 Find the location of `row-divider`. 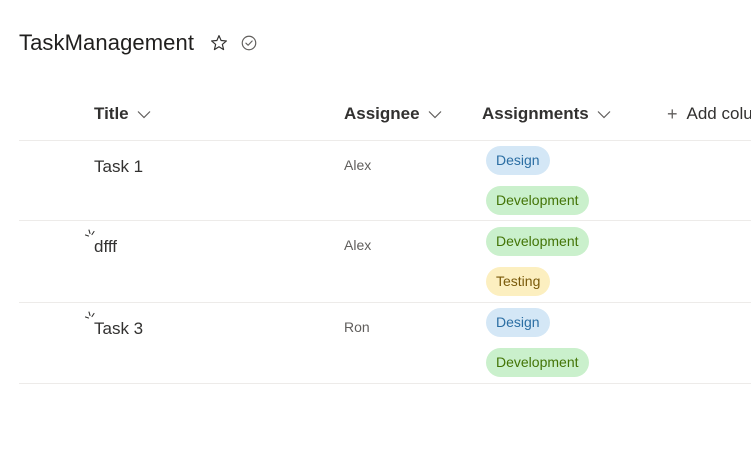

row-divider is located at coordinates (385, 383).